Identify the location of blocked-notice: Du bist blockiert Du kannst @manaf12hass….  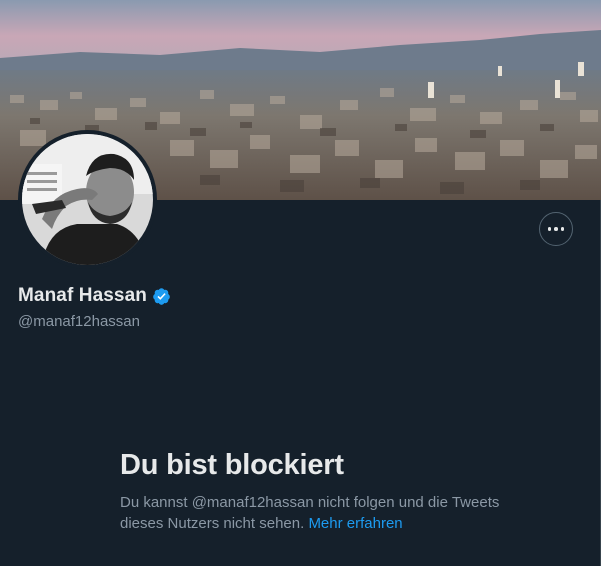
(310, 491).